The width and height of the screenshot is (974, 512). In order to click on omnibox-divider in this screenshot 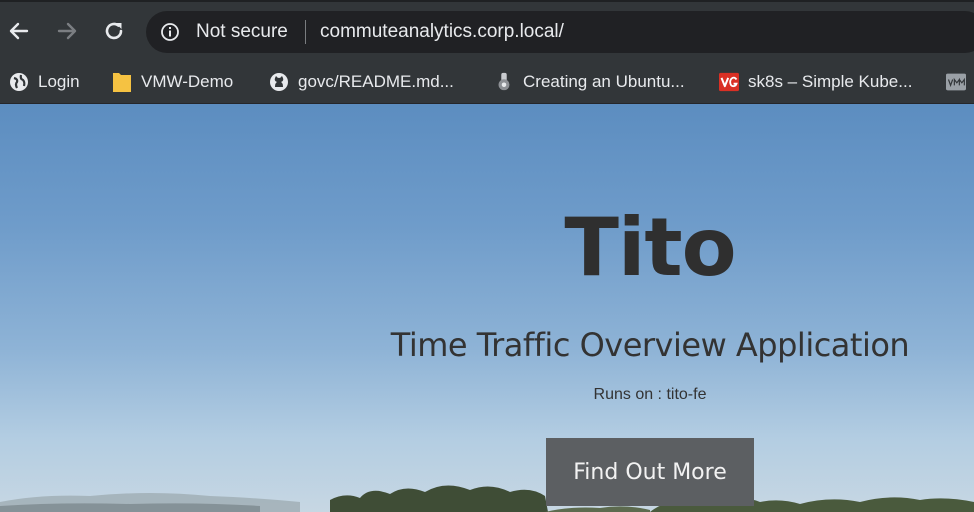, I will do `click(305, 32)`.